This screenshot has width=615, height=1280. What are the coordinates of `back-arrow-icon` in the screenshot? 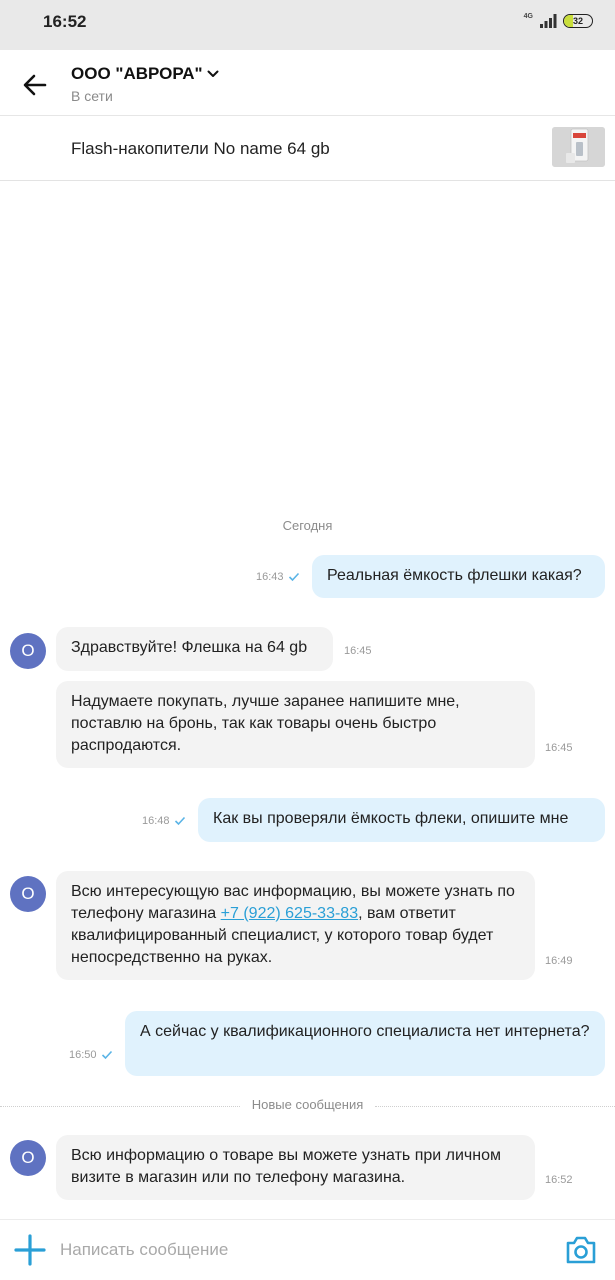 It's located at (35, 85).